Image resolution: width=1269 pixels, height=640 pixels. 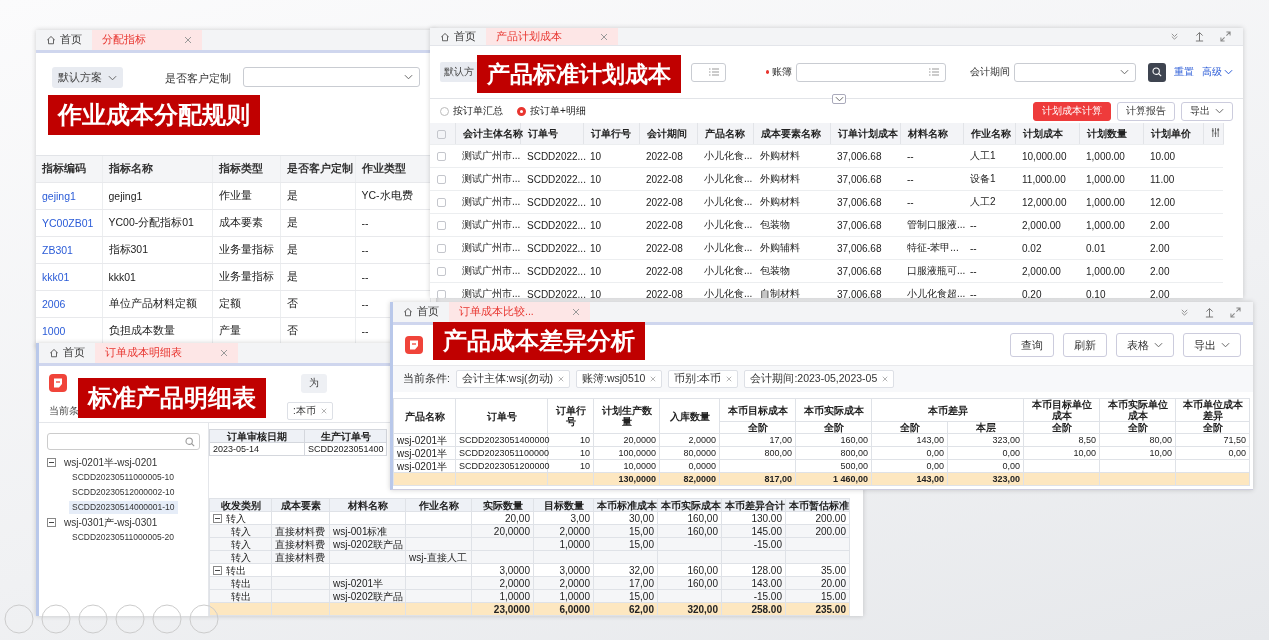 I want to click on code-link: gejing1, so click(x=59, y=196).